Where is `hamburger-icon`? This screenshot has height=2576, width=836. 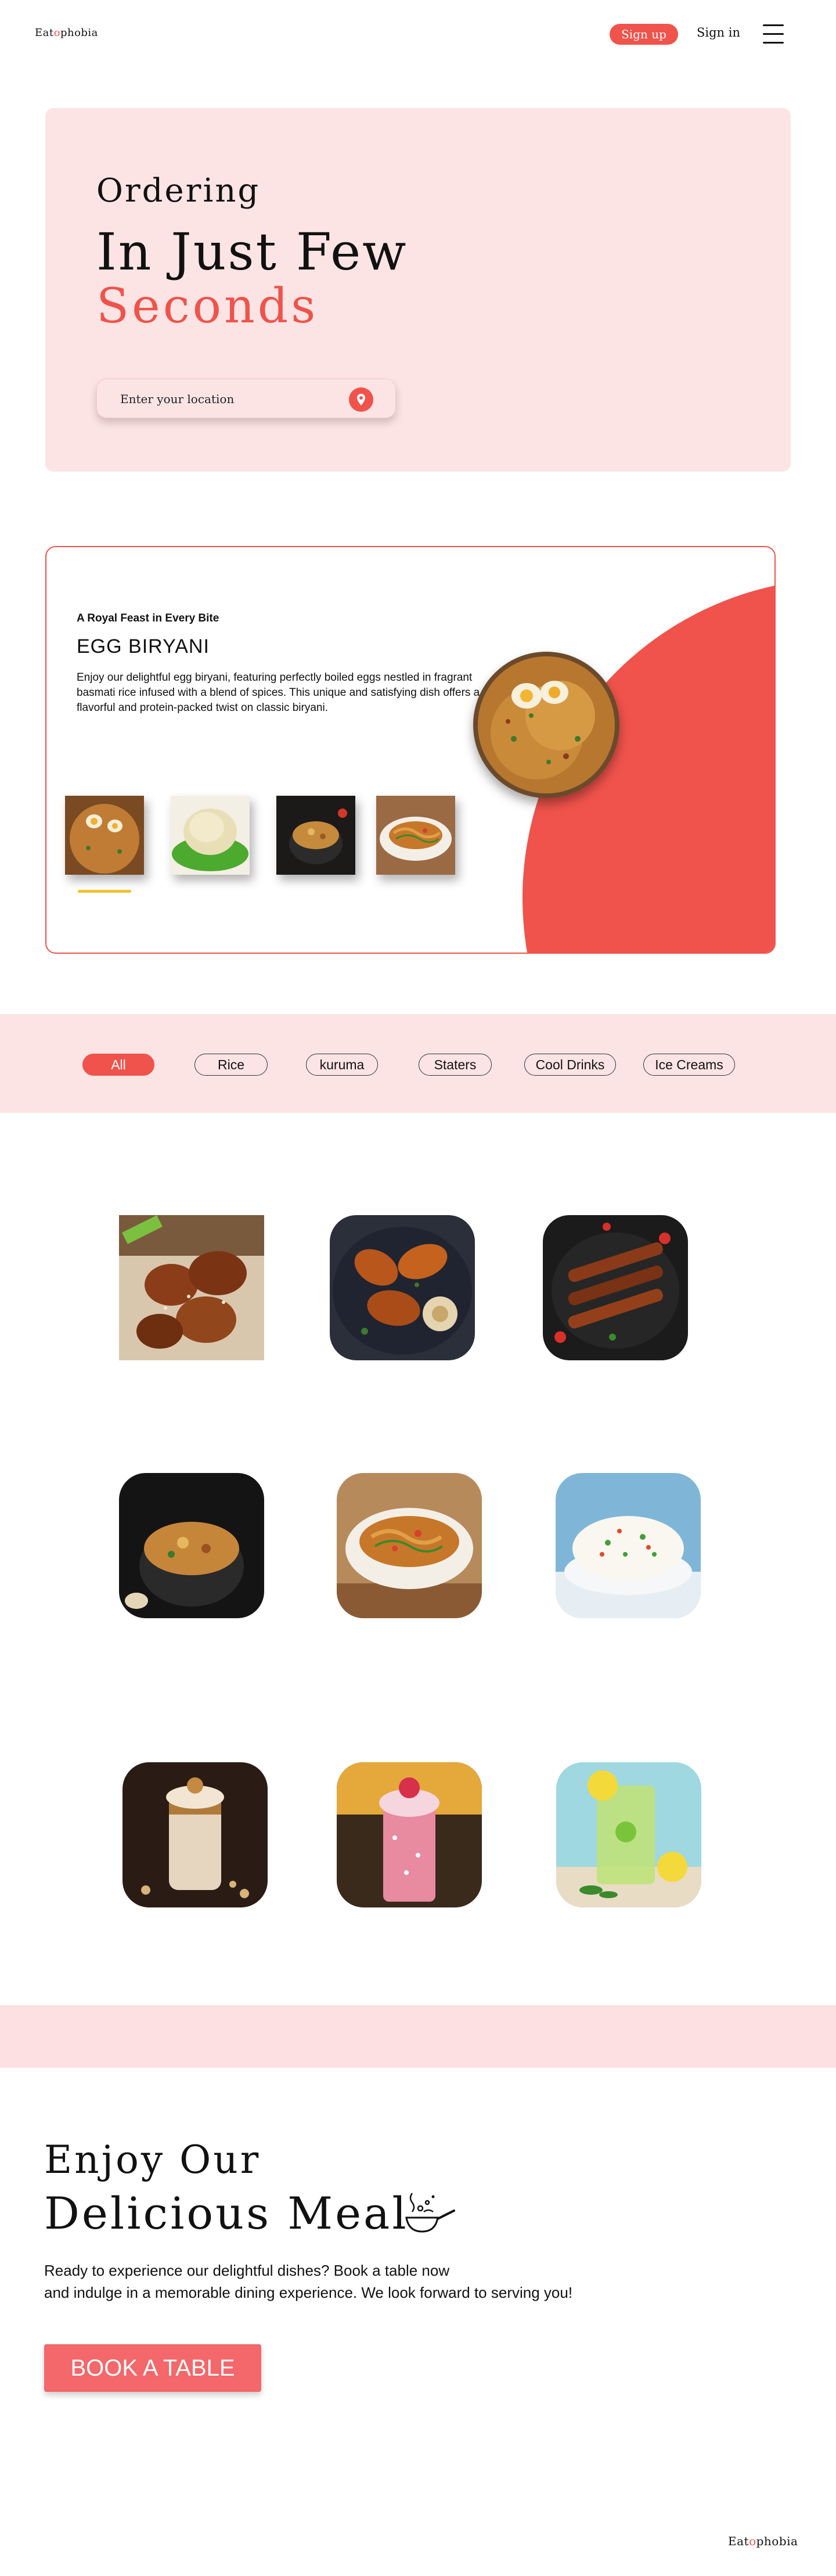 hamburger-icon is located at coordinates (774, 34).